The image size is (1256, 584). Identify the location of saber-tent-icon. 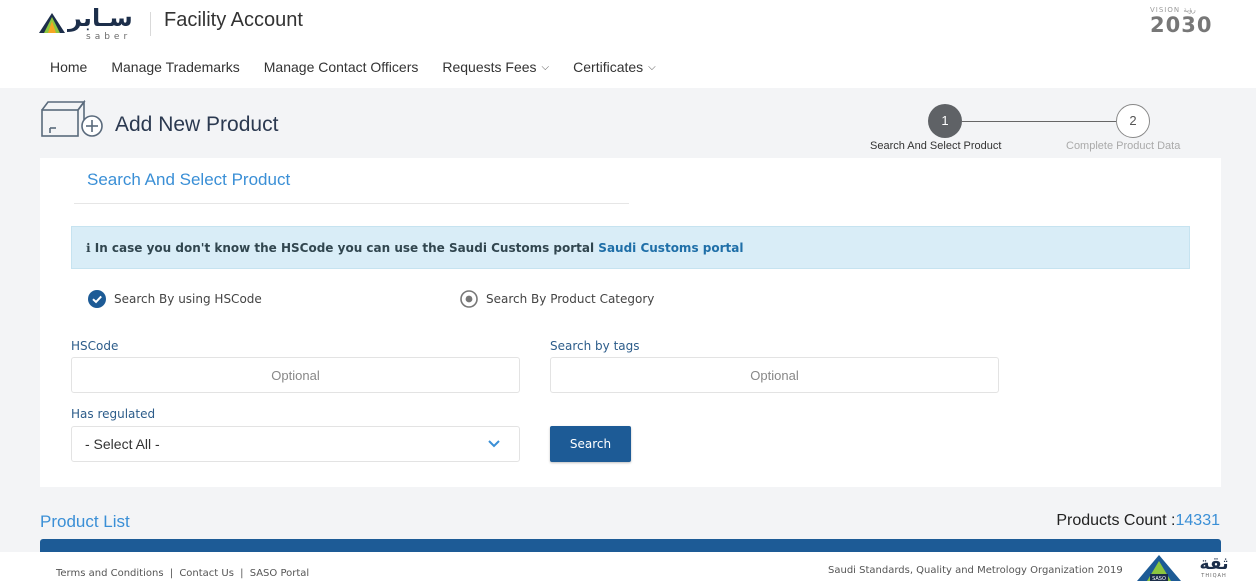
(52, 23).